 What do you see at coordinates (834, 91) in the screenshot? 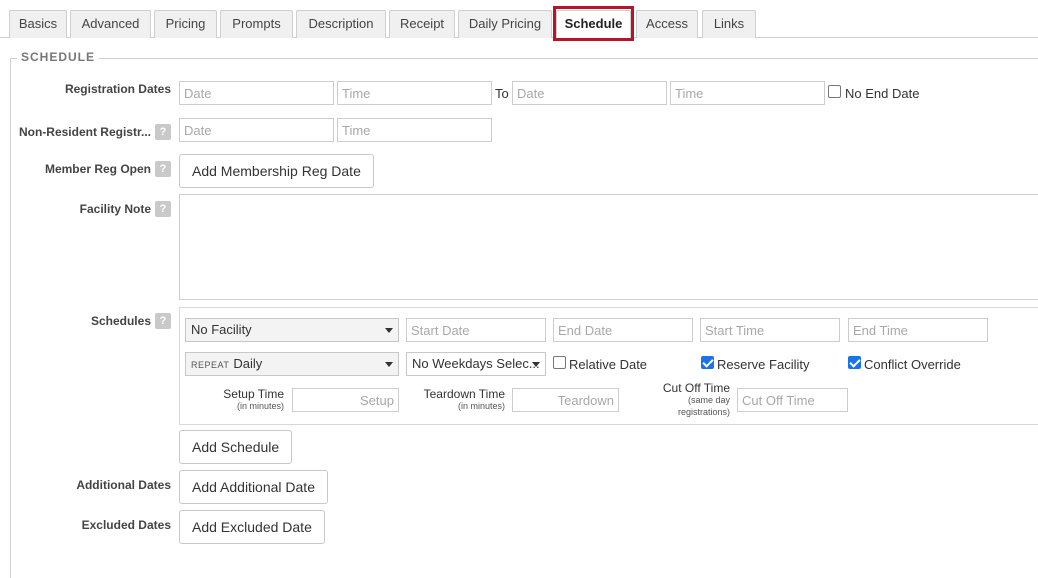
I see `no-end-date-checkbox` at bounding box center [834, 91].